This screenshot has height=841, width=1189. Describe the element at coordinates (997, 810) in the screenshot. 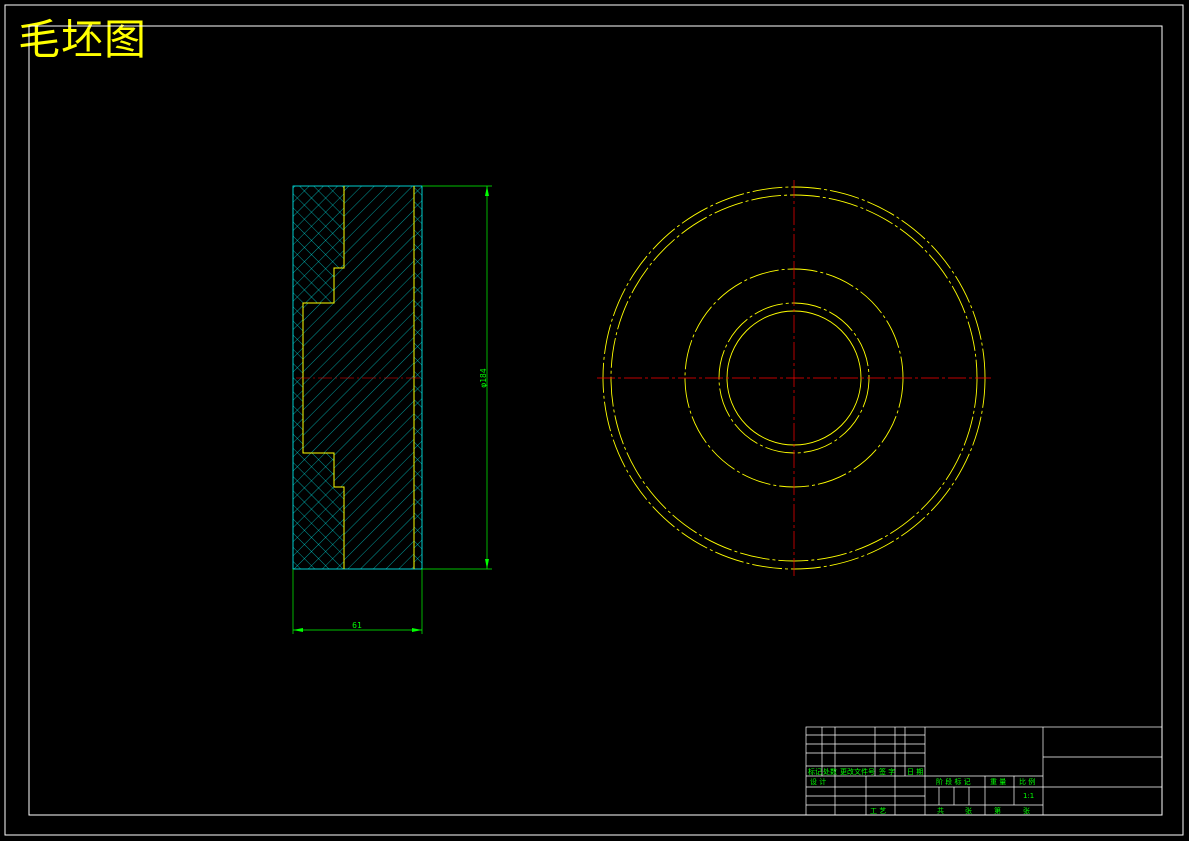

I see `tb-sheet-no: 第` at that location.